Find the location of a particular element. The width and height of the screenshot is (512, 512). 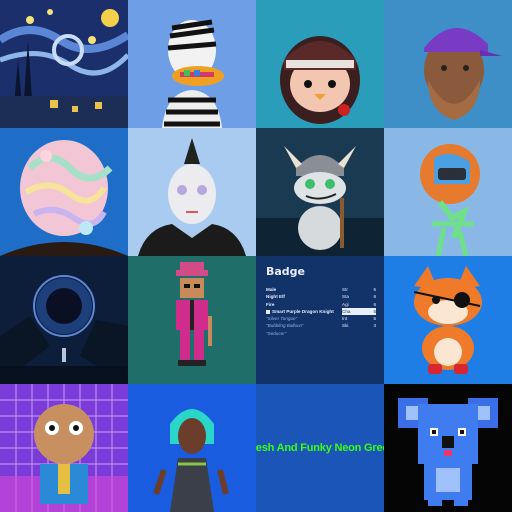

tile-penguin is located at coordinates (320, 64).